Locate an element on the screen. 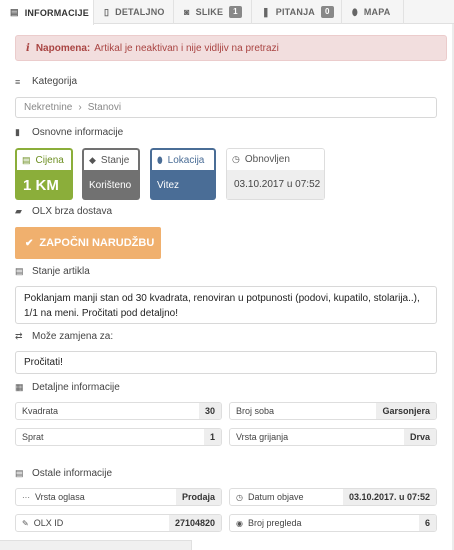 Image resolution: width=454 pixels, height=550 pixels. money-icon: ▤ is located at coordinates (26, 159).